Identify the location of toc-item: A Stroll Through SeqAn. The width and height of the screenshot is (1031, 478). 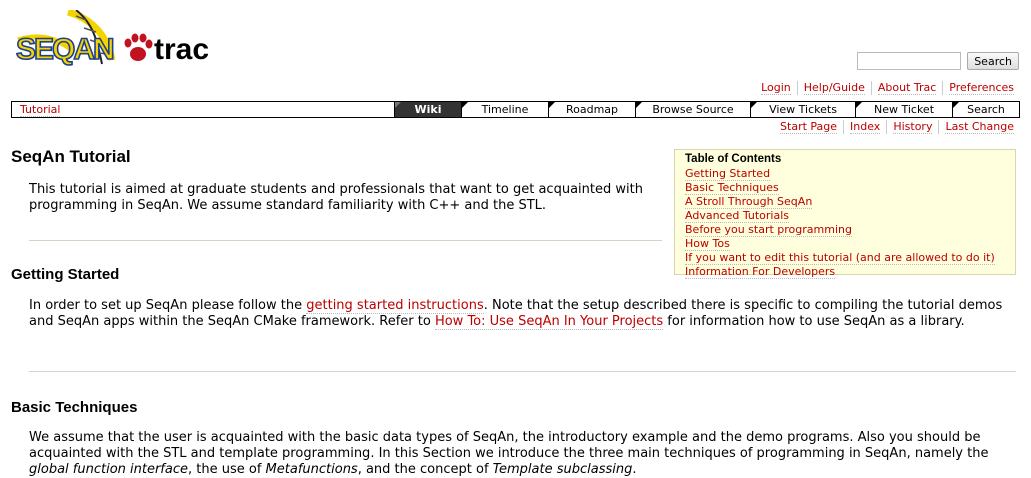
(749, 202).